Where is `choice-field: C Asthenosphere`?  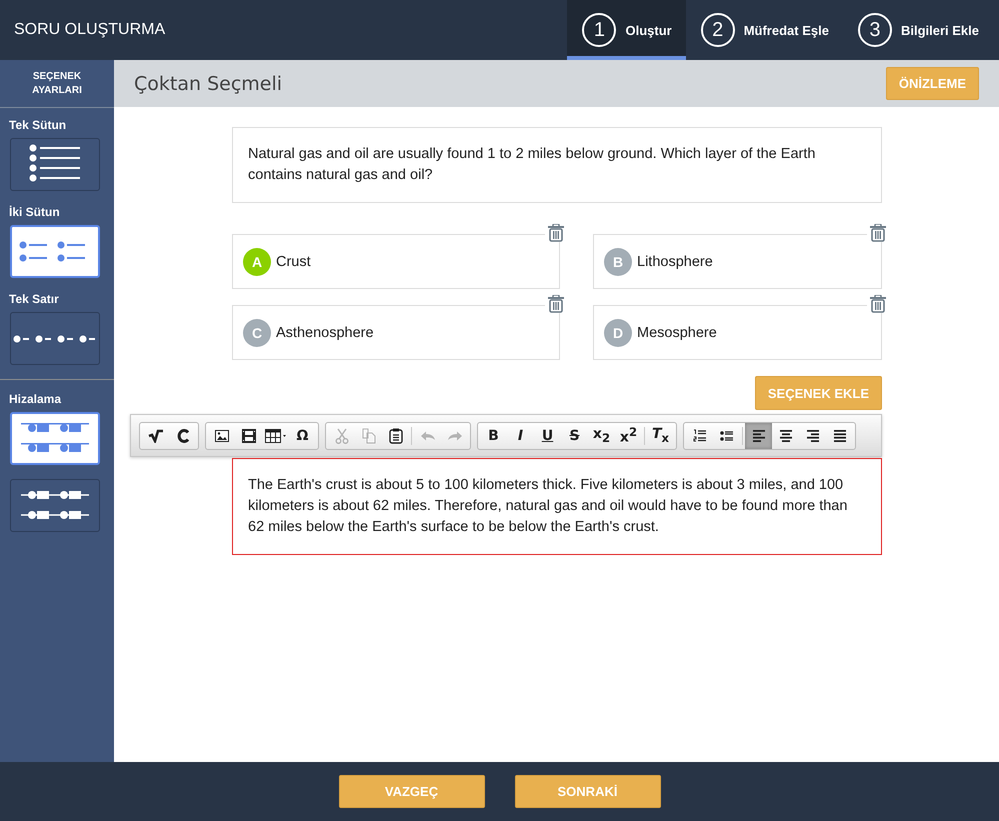 choice-field: C Asthenosphere is located at coordinates (396, 332).